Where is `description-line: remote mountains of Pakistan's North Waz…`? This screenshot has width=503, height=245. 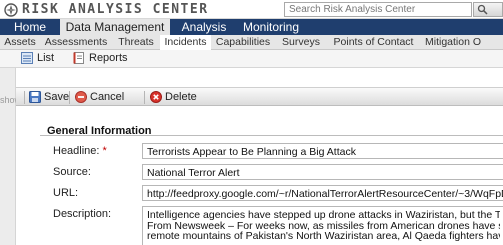 description-line: remote mountains of Pakistan's North Waz… is located at coordinates (323, 236).